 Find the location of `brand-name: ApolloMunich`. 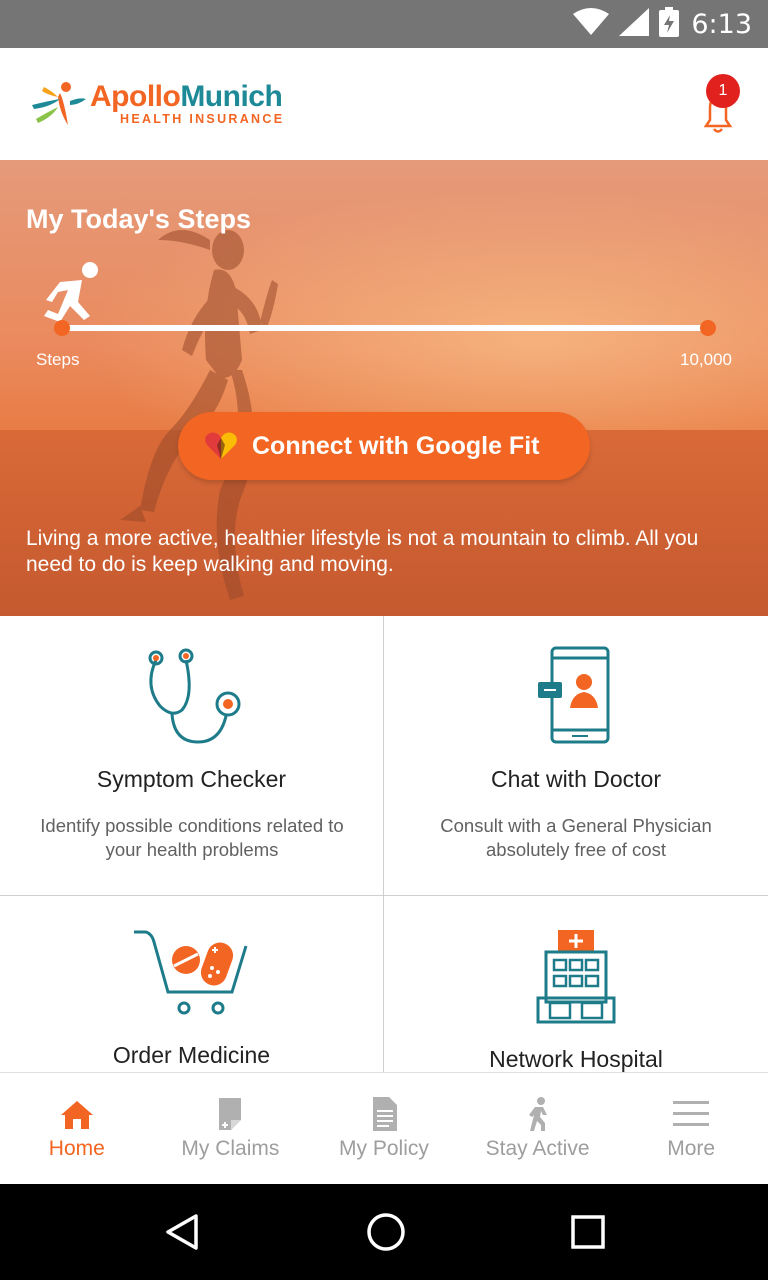

brand-name: ApolloMunich is located at coordinates (187, 97).